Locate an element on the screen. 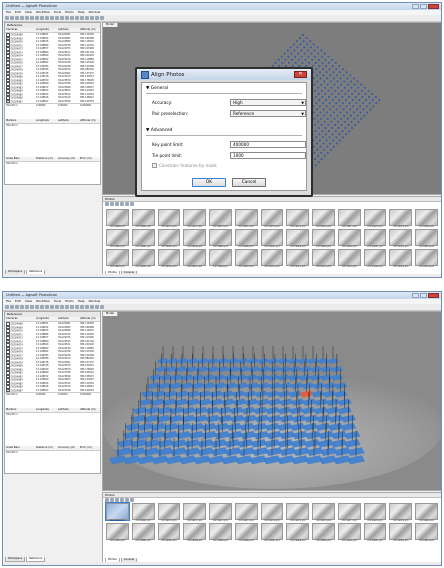 This screenshot has width=444, height=568. photo-thumbnail: DSC04905.JPG is located at coordinates (401, 259).